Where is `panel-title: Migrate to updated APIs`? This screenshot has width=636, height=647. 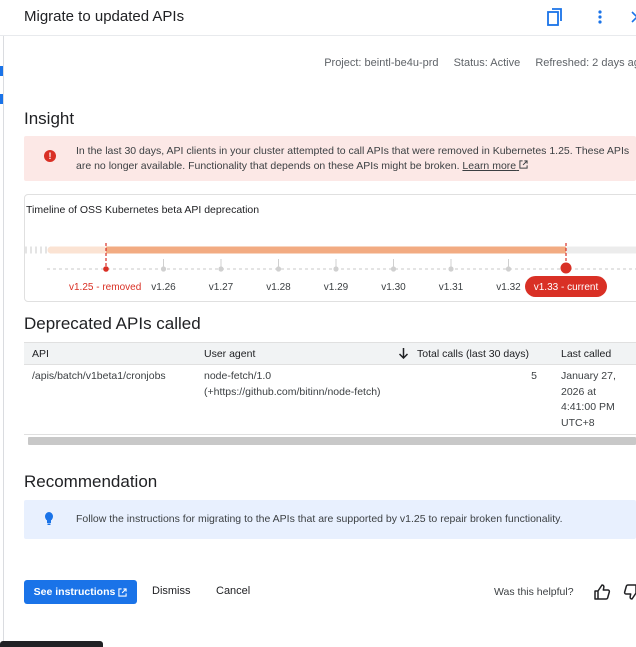 panel-title: Migrate to updated APIs is located at coordinates (104, 16).